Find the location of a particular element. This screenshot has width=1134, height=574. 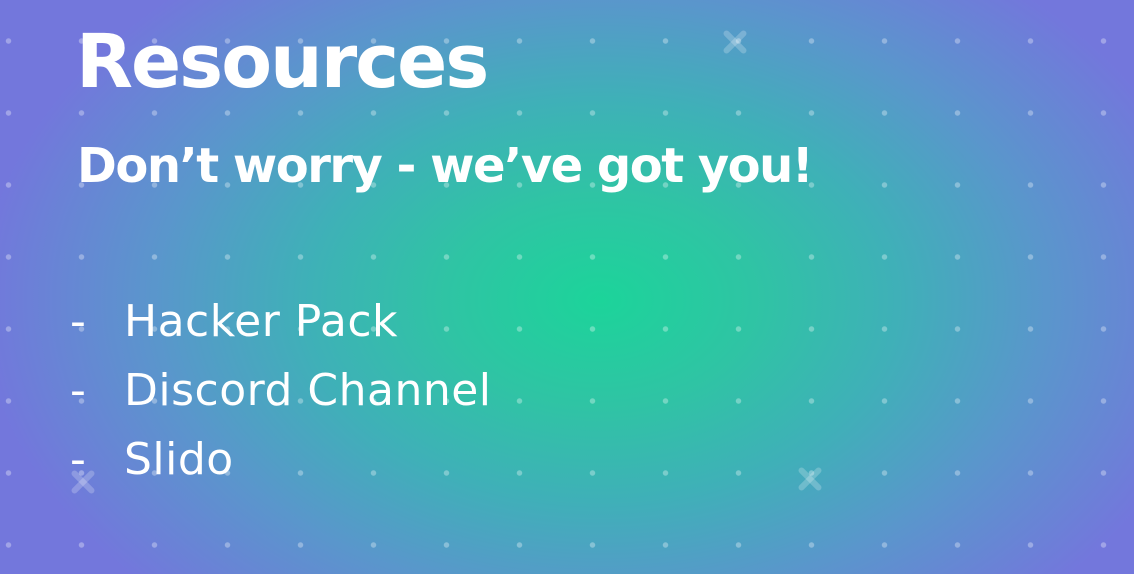

slide-title: Resources is located at coordinates (282, 62).